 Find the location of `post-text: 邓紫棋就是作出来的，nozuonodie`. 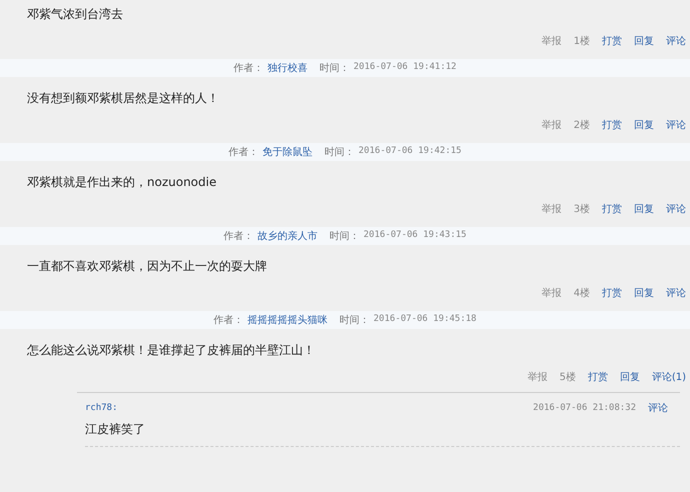

post-text: 邓紫棋就是作出来的，nozuonodie is located at coordinates (122, 182).